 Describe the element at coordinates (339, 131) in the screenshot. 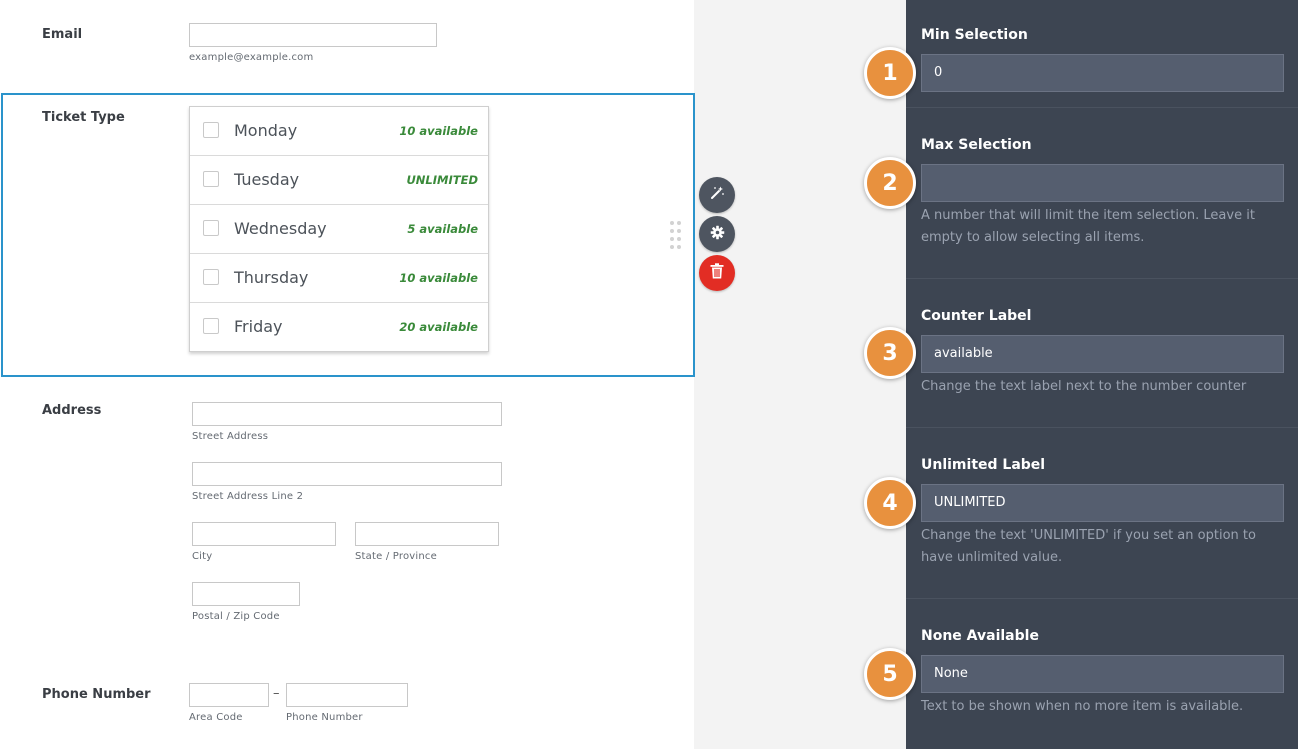

I see `ticket-option-monday: Monday 10 available` at that location.